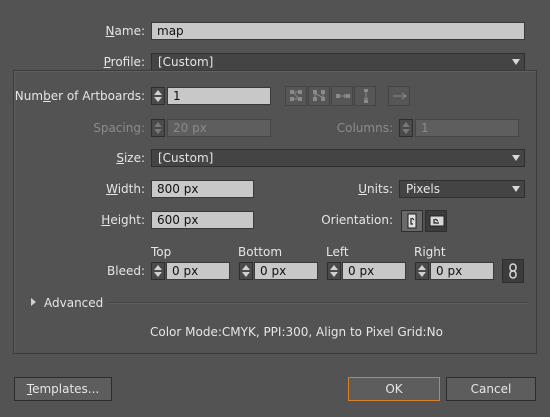 This screenshot has height=417, width=550. I want to click on bleed-bottom-stepper, so click(246, 271).